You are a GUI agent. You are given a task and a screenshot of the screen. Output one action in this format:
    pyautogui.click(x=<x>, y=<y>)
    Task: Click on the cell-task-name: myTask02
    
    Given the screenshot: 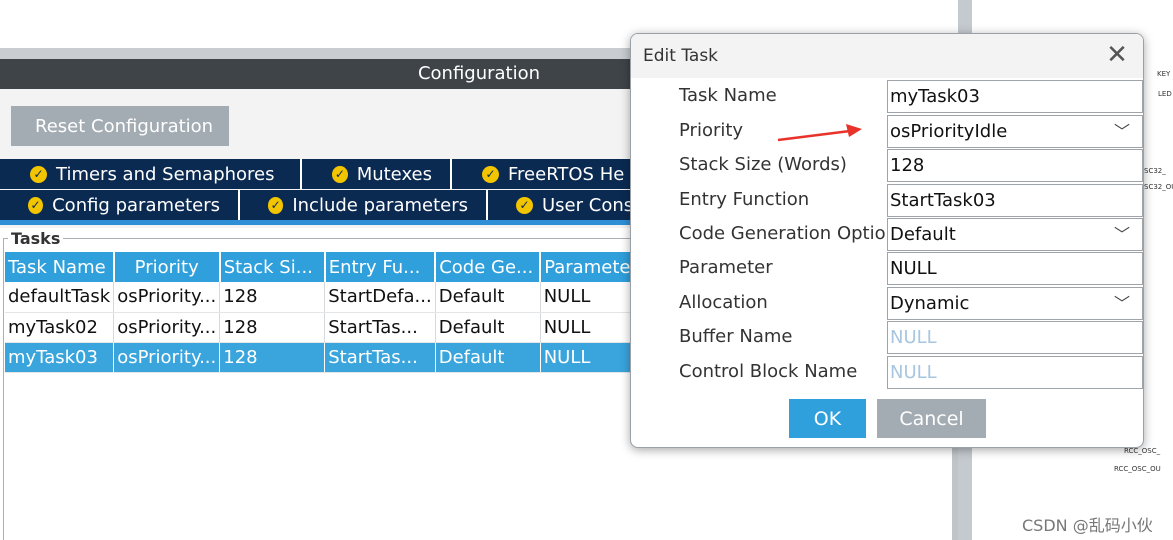 What is the action you would take?
    pyautogui.click(x=60, y=327)
    